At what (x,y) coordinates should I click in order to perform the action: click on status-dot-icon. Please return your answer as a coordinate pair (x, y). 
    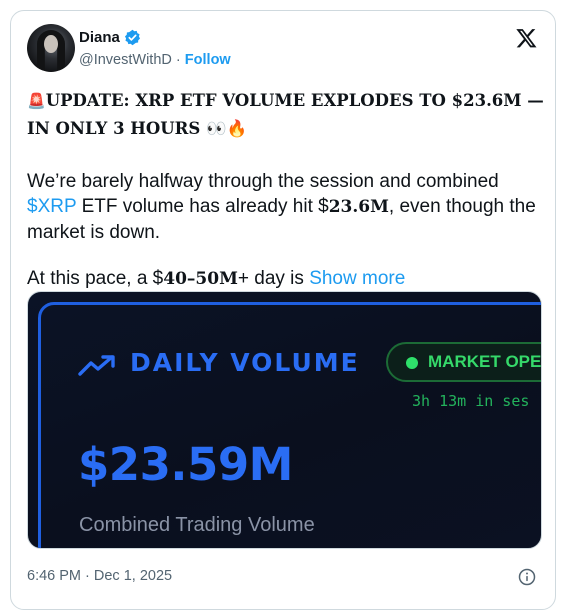
    Looking at the image, I should click on (412, 363).